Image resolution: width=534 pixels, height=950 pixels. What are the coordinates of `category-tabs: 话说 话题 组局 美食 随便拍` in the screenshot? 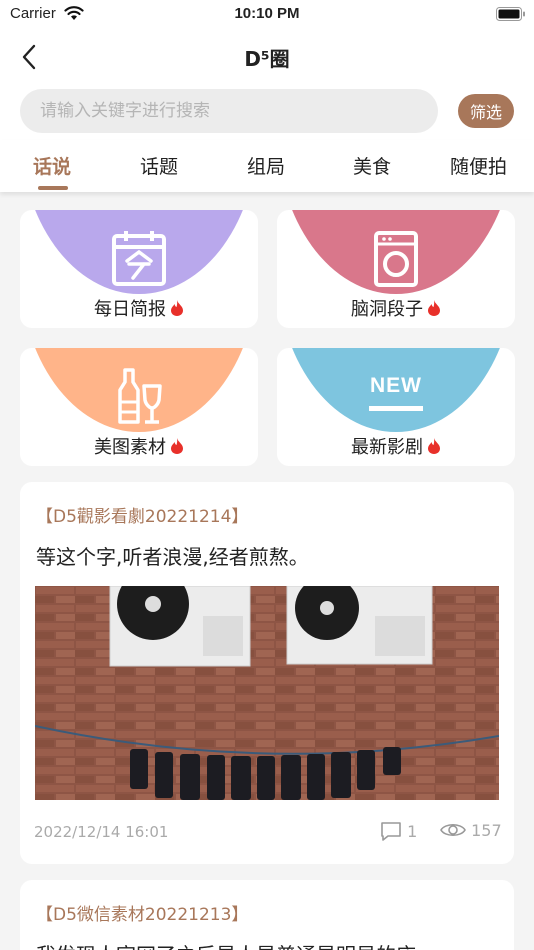 It's located at (267, 166).